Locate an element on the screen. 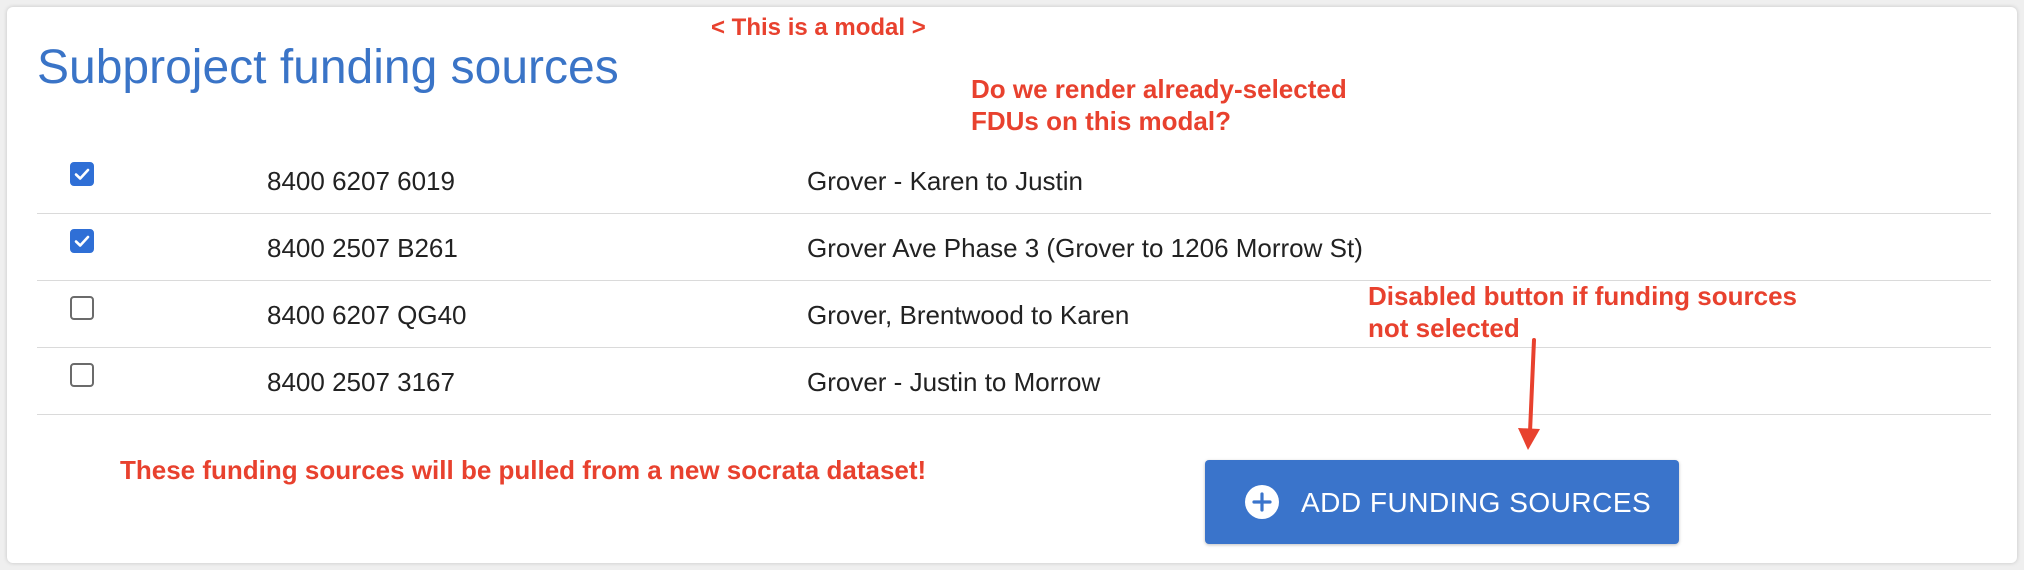 The height and width of the screenshot is (570, 2024). add-button-label: ADD FUNDING SOURCES is located at coordinates (1476, 502).